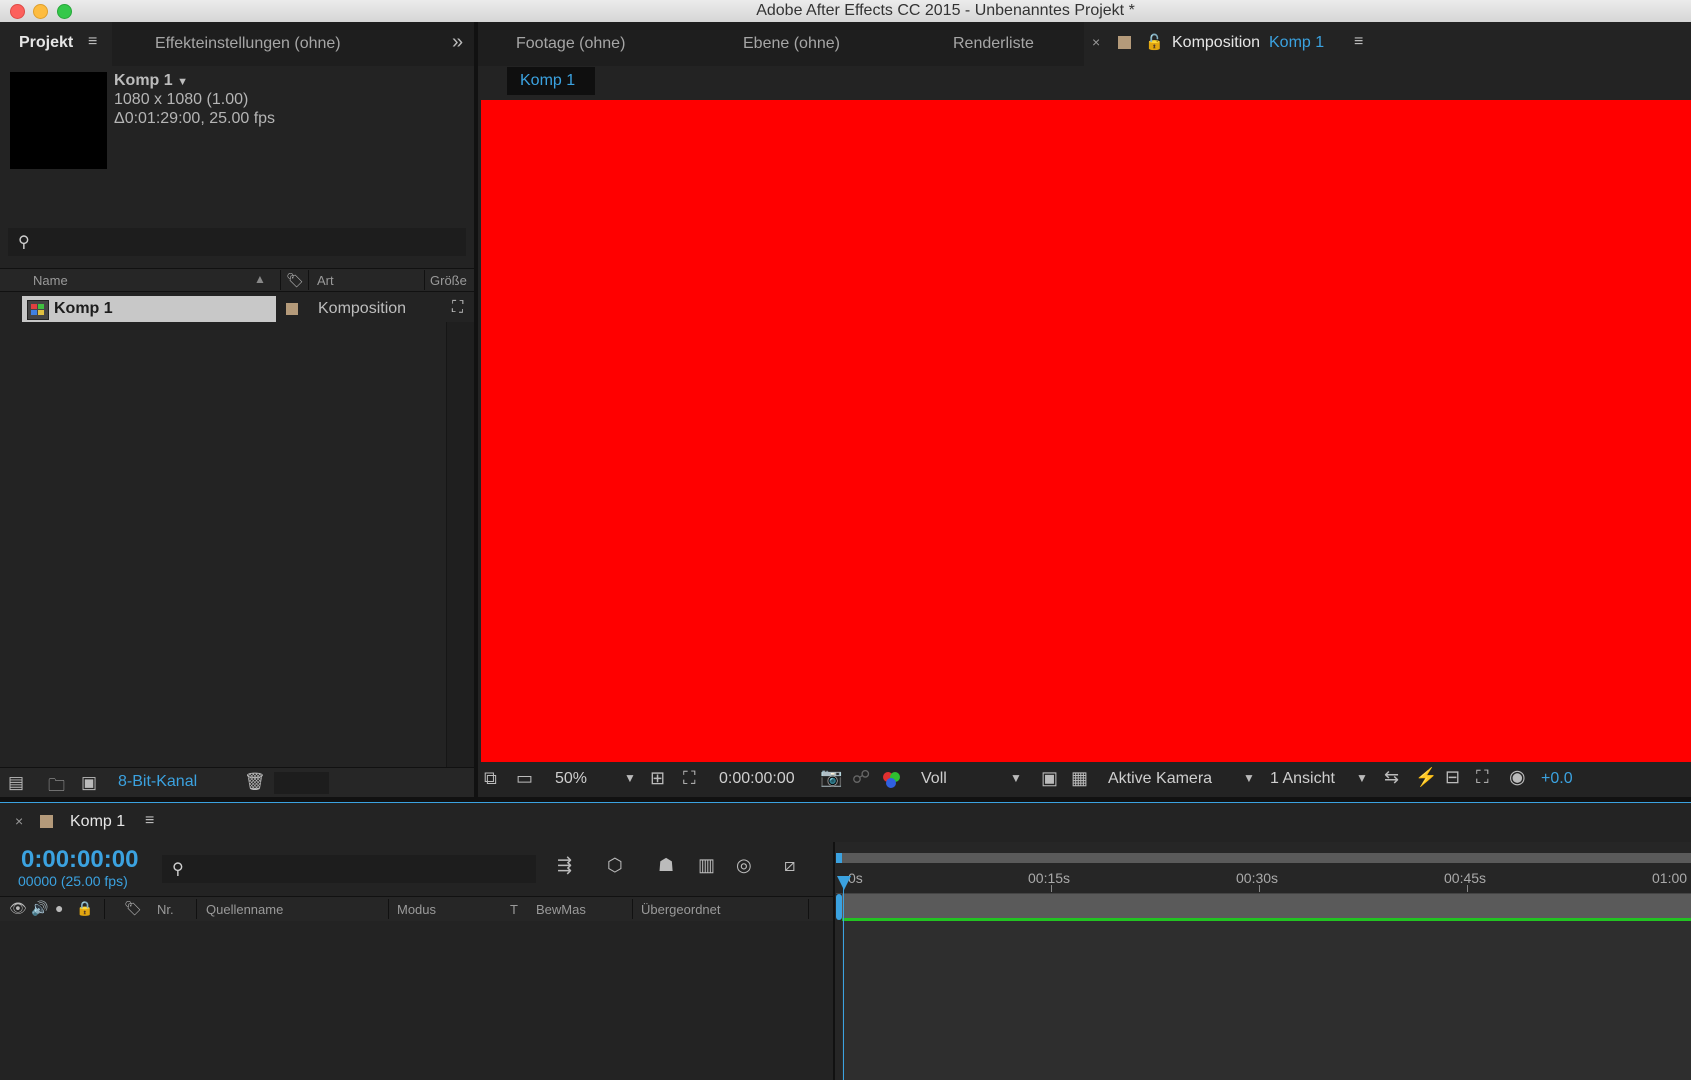 The width and height of the screenshot is (1691, 1080). I want to click on label-color-swatch, so click(292, 309).